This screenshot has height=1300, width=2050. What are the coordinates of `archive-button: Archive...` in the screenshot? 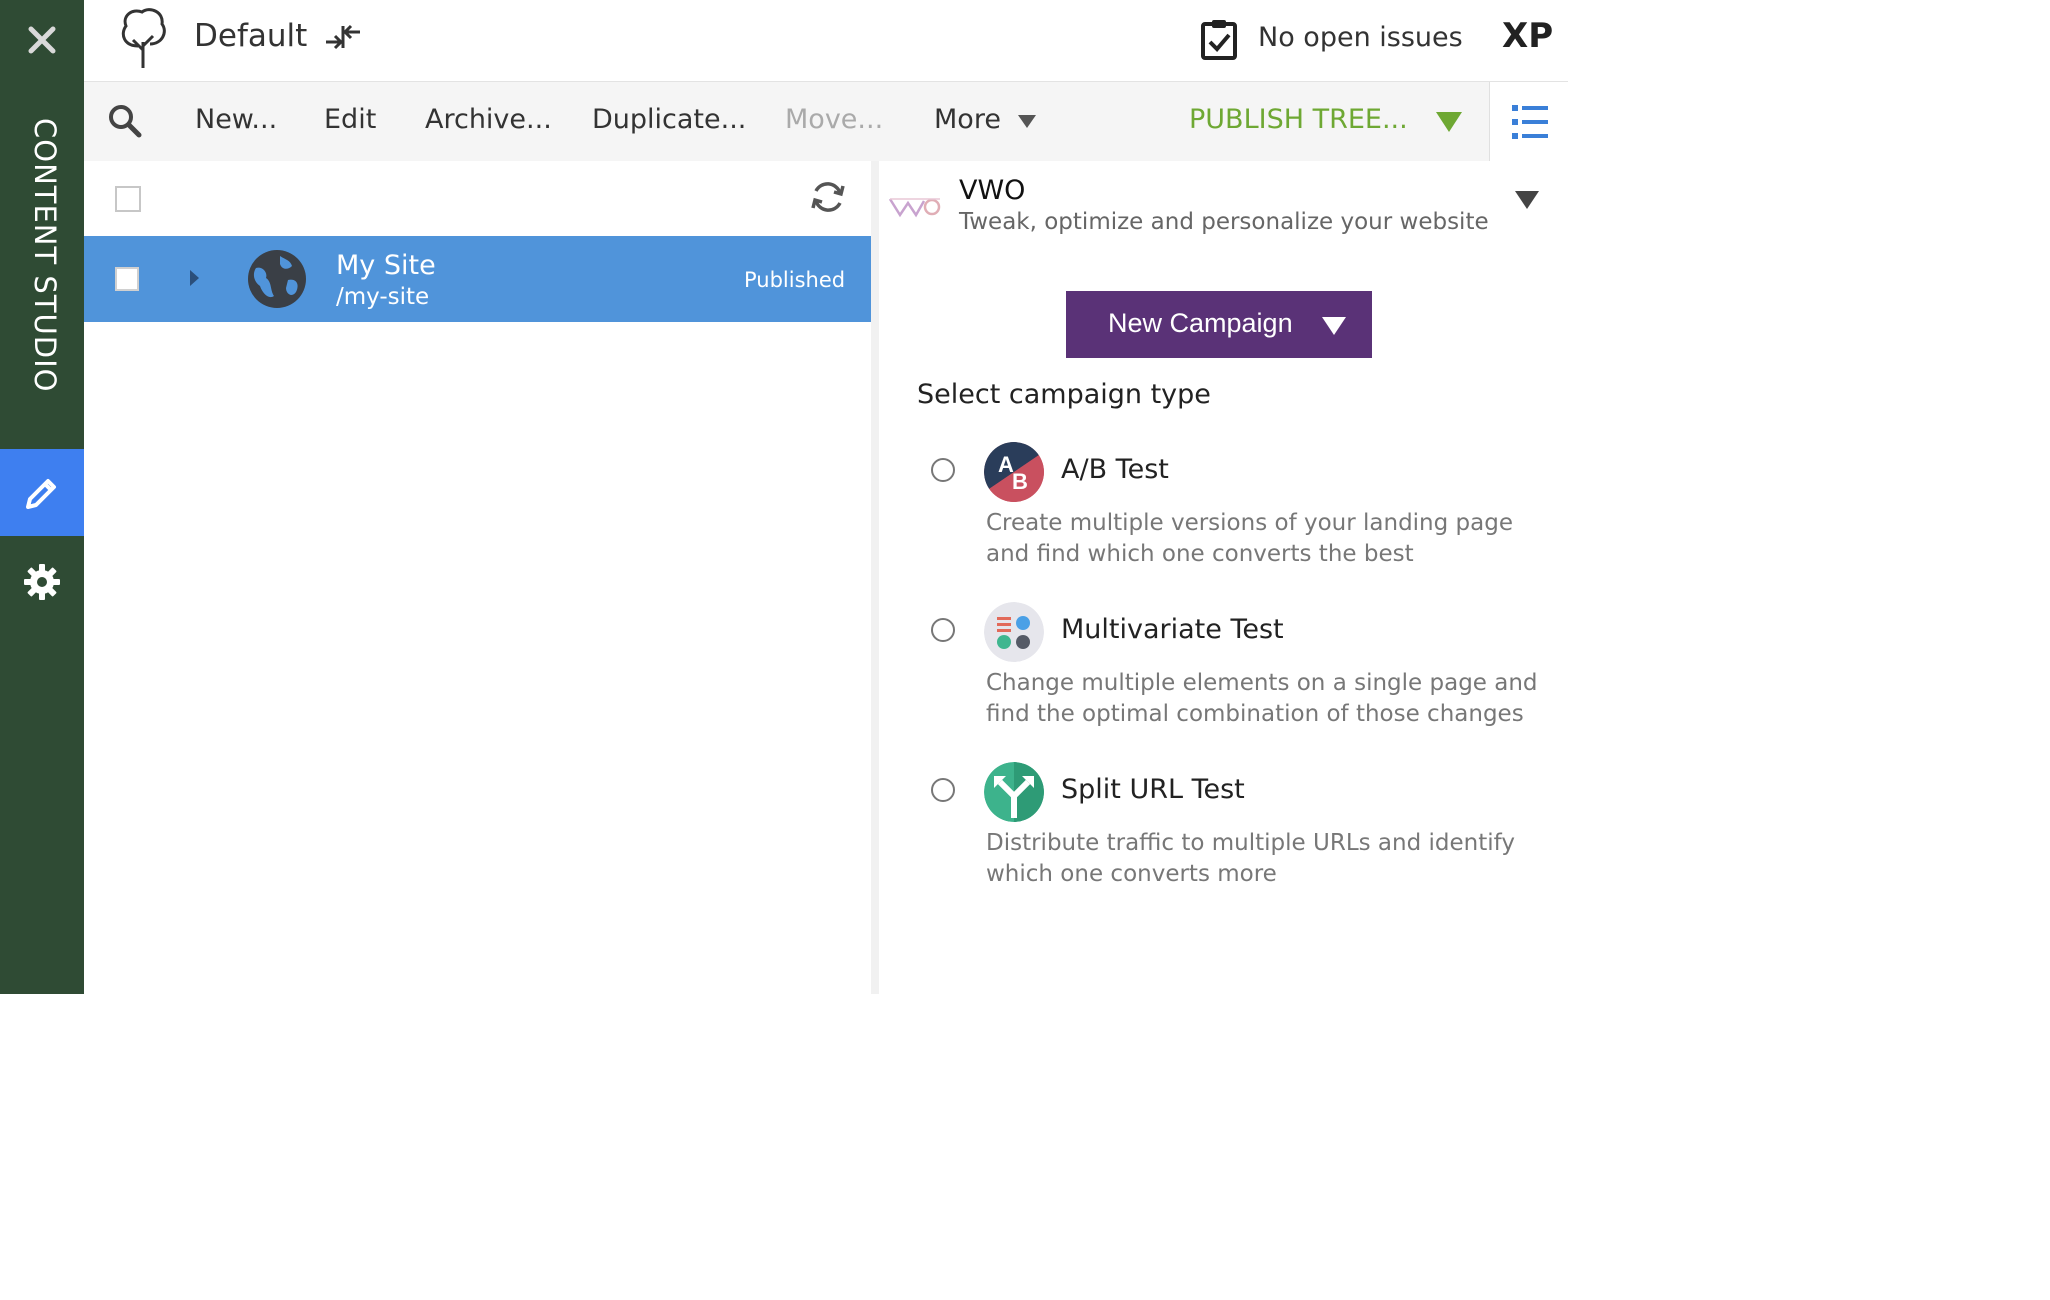 It's located at (488, 119).